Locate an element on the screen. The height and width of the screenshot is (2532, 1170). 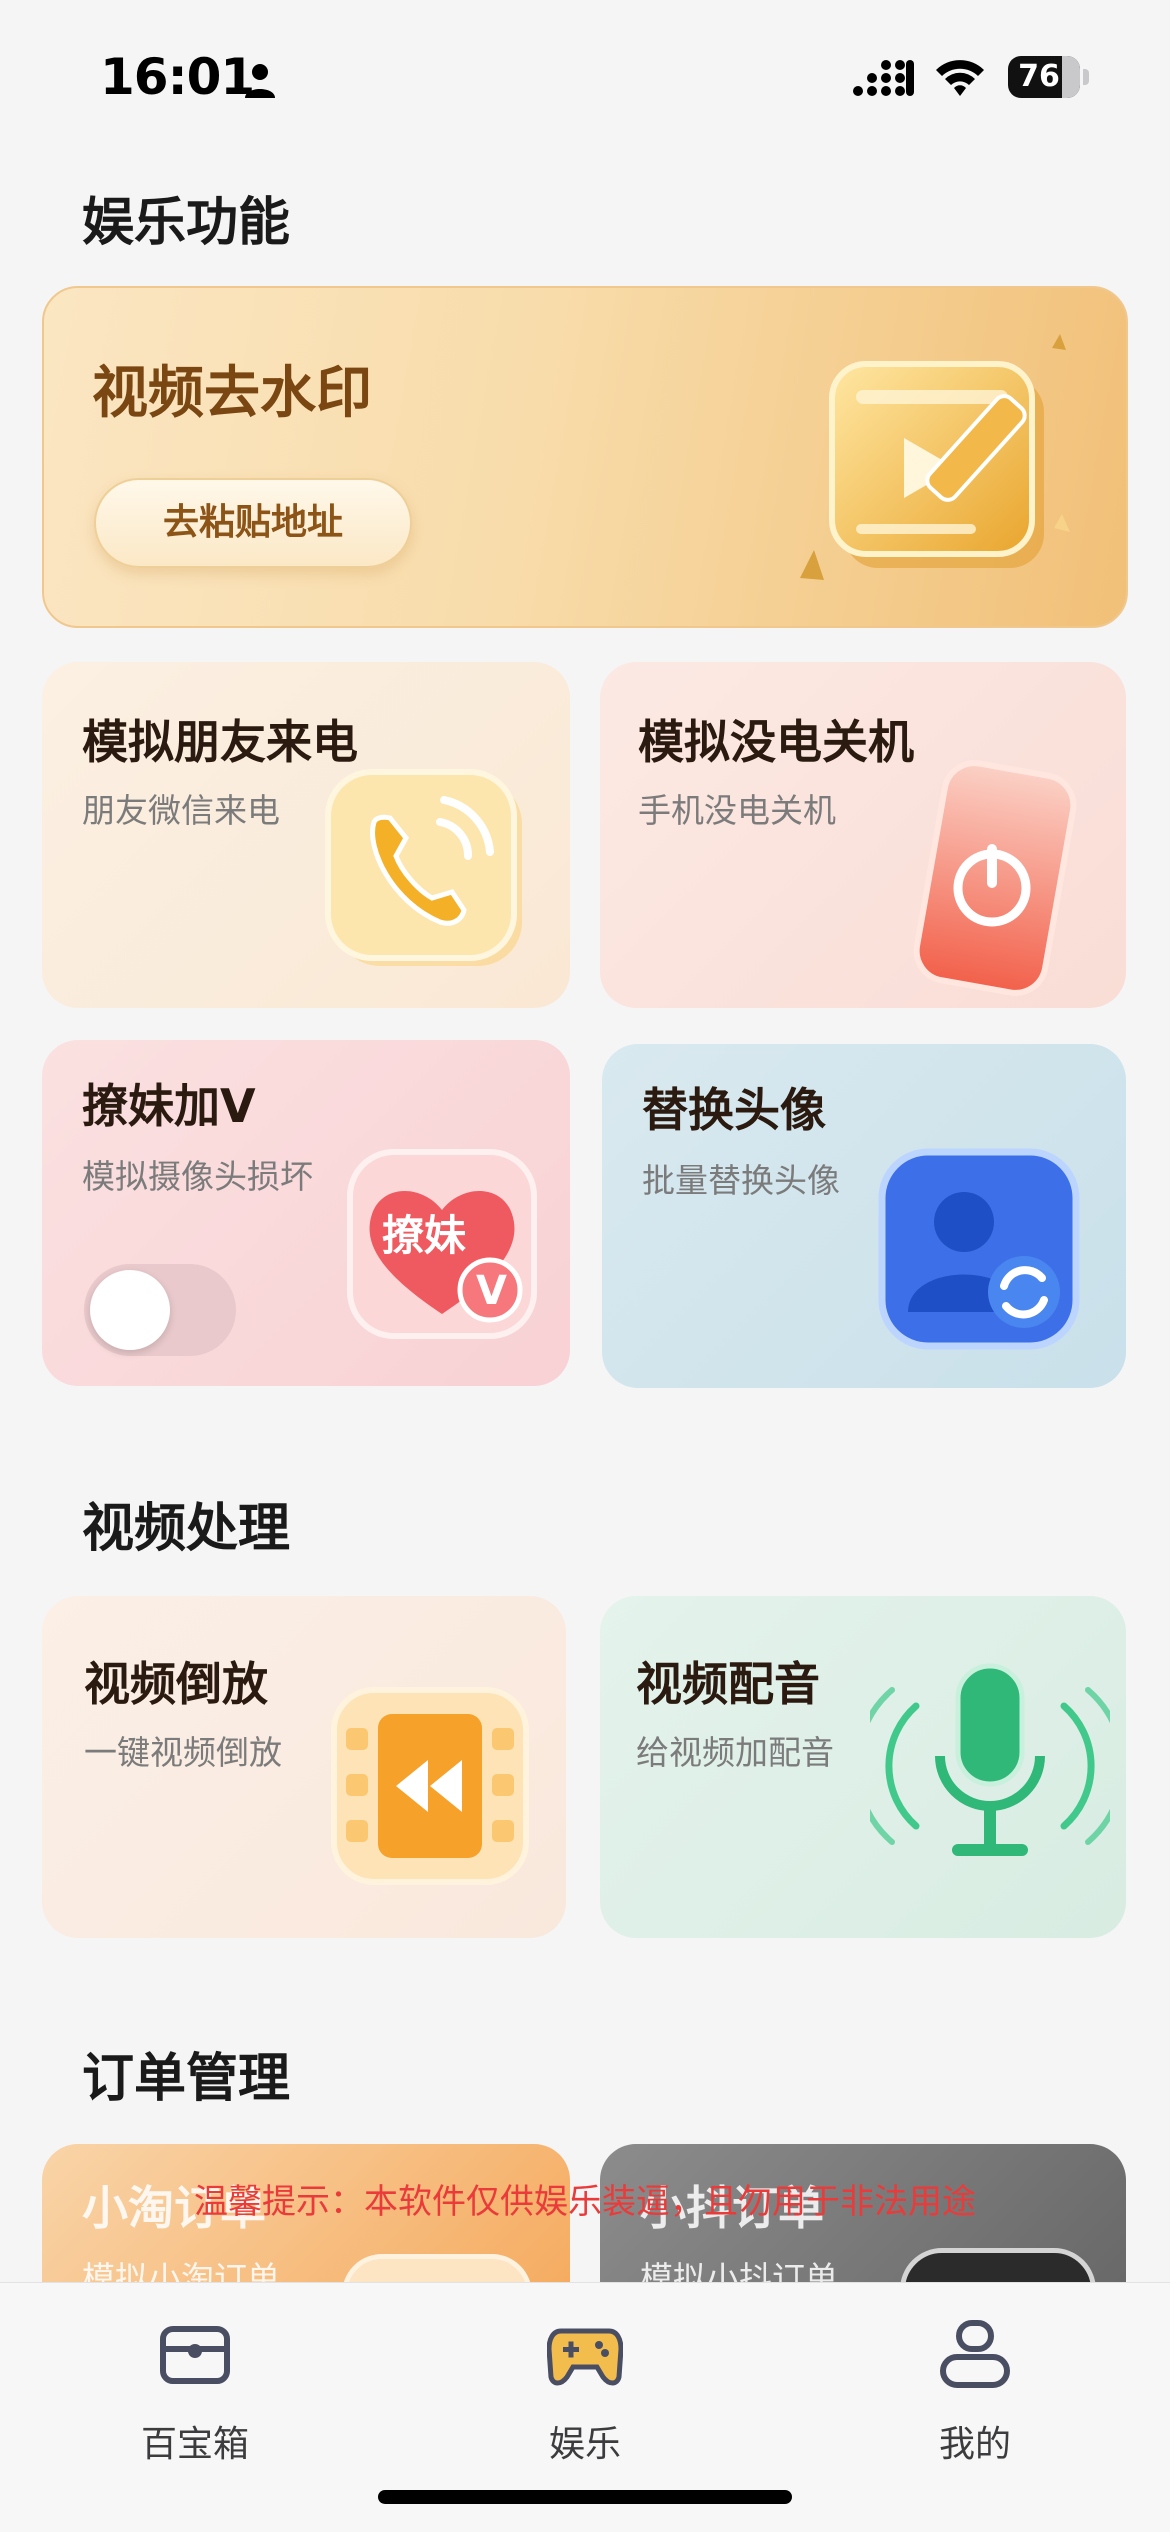
user-icon is located at coordinates (975, 2354).